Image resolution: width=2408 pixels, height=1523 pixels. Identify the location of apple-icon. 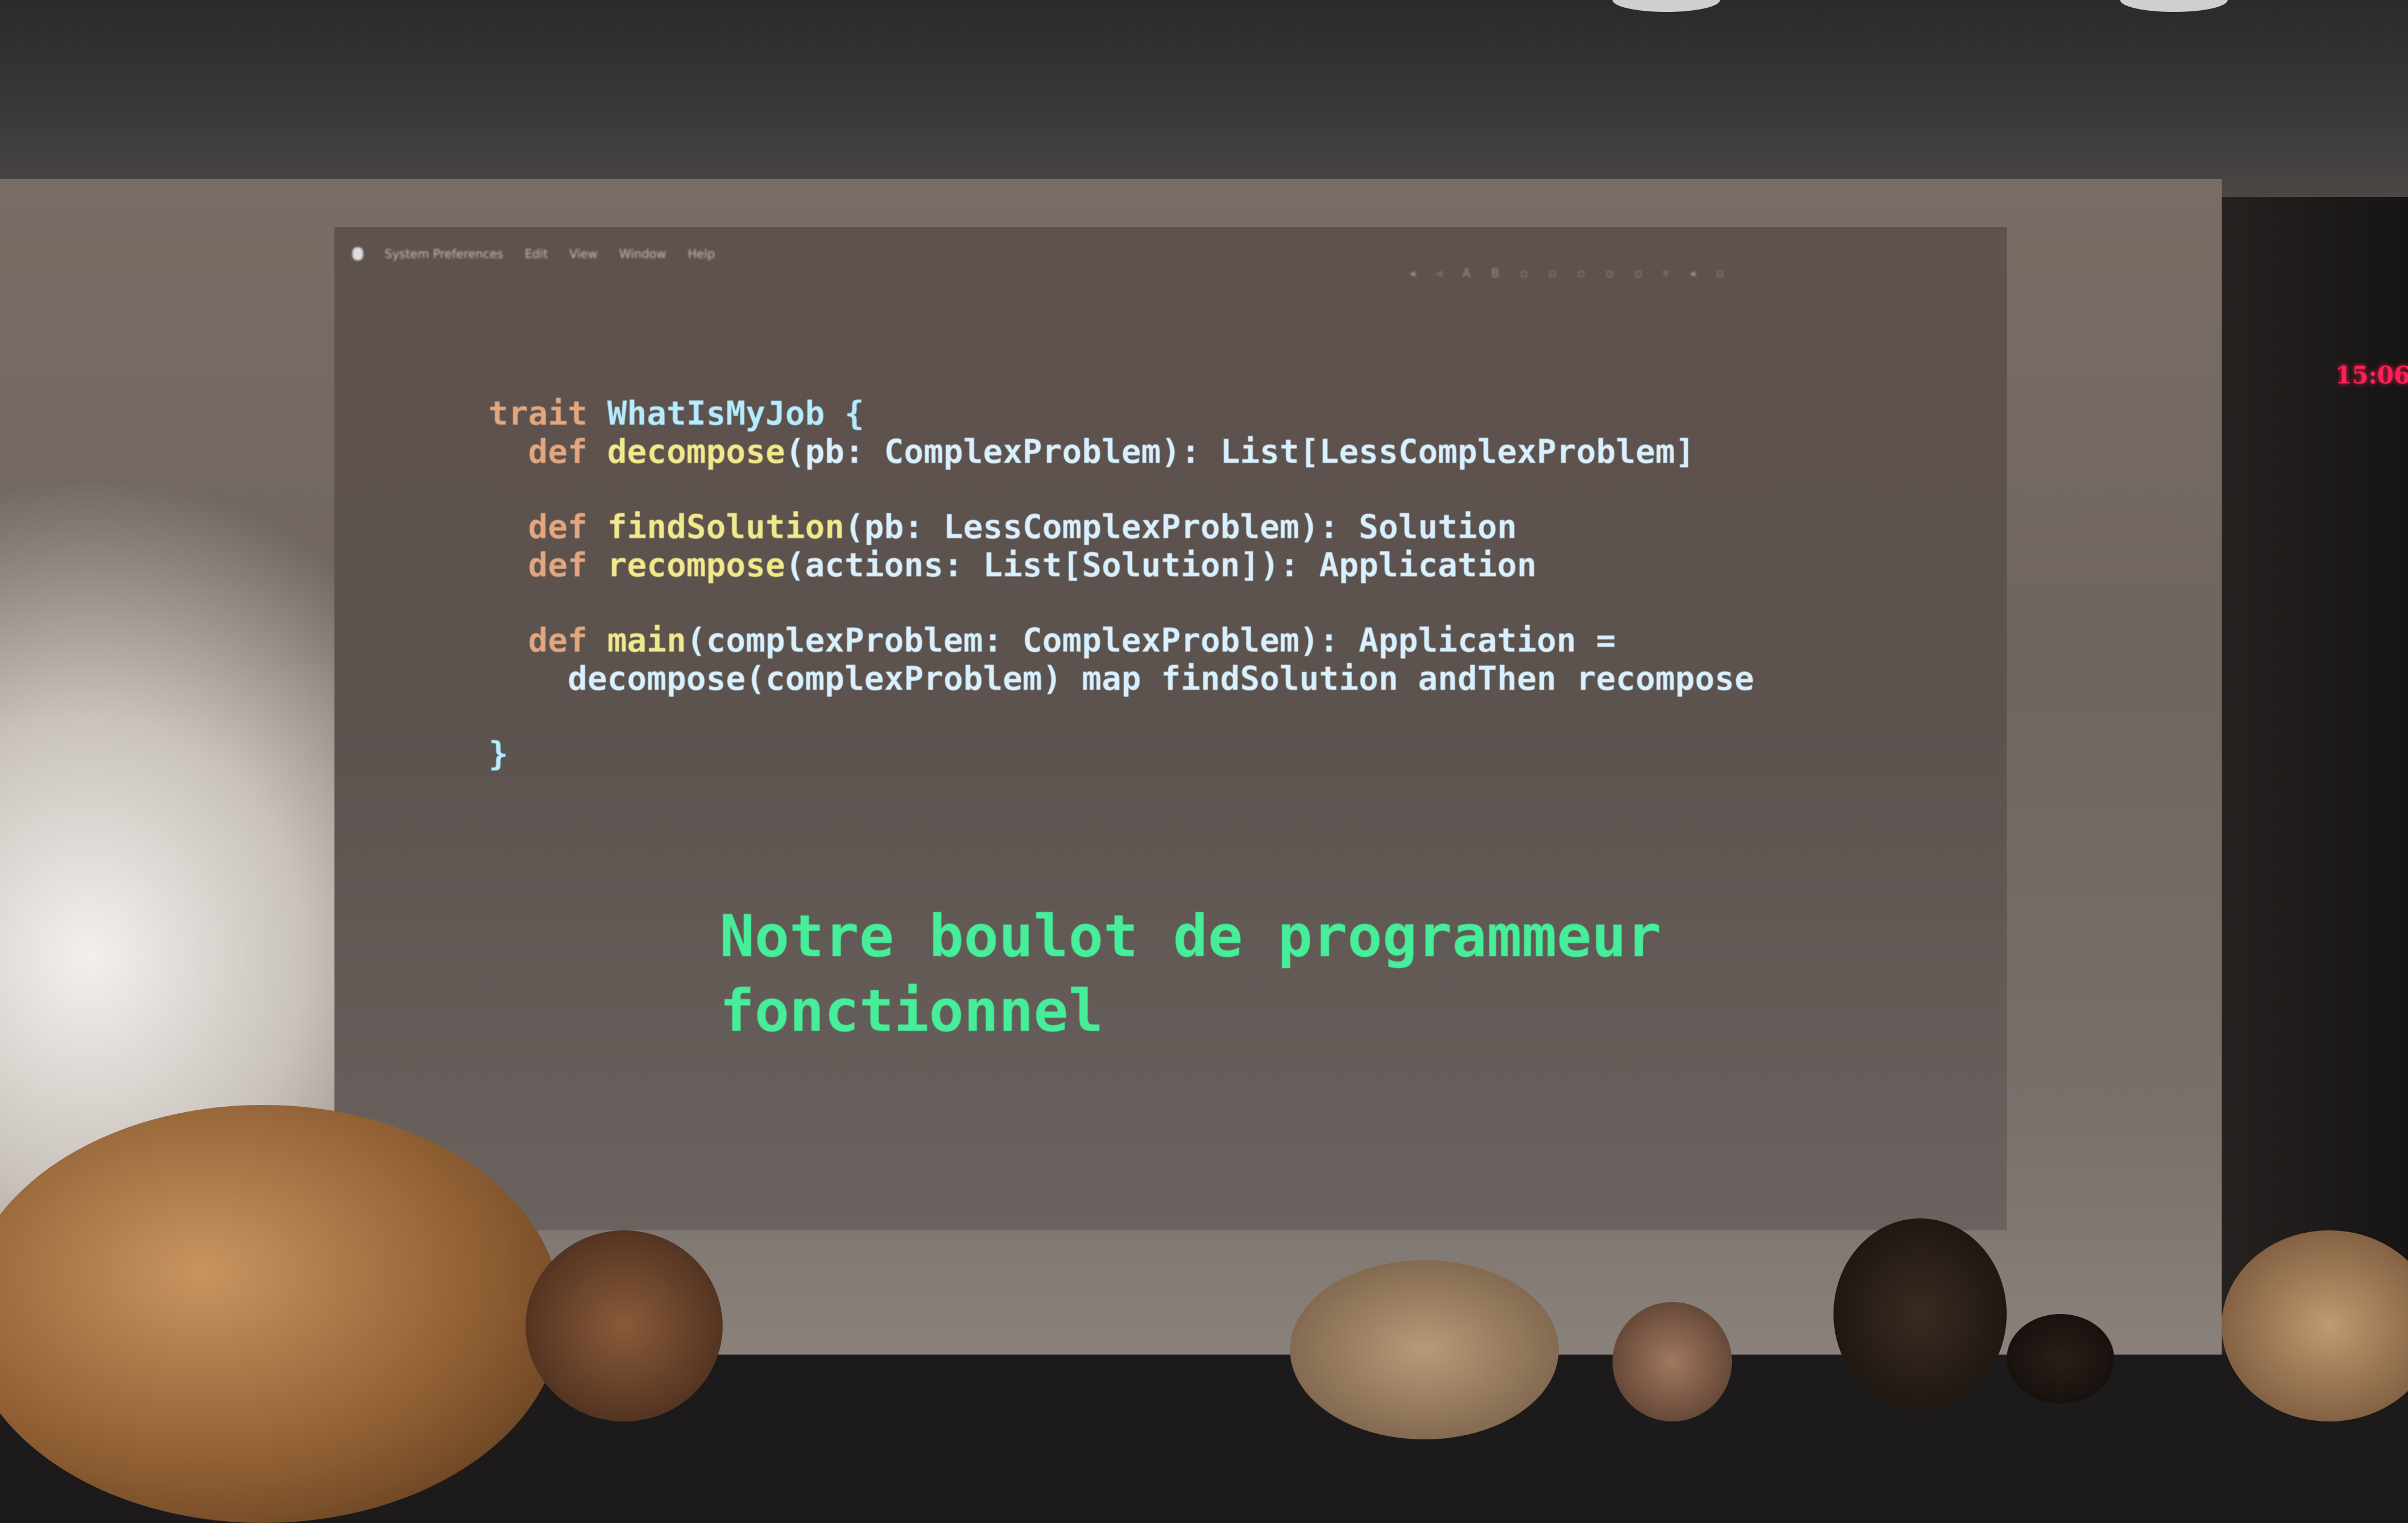
(357, 253).